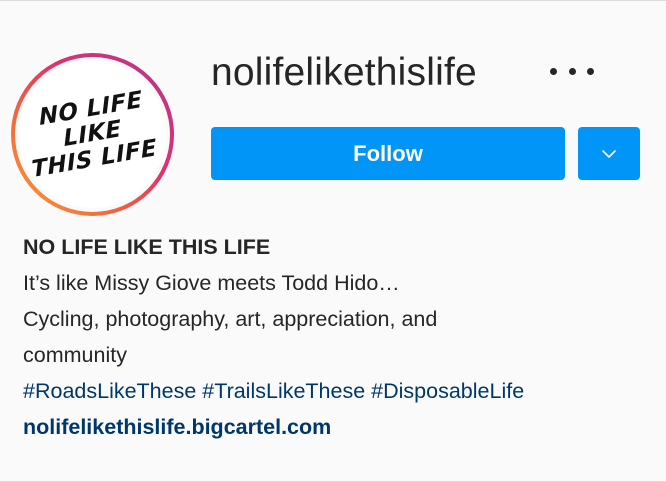  I want to click on more-options-icon, so click(572, 71).